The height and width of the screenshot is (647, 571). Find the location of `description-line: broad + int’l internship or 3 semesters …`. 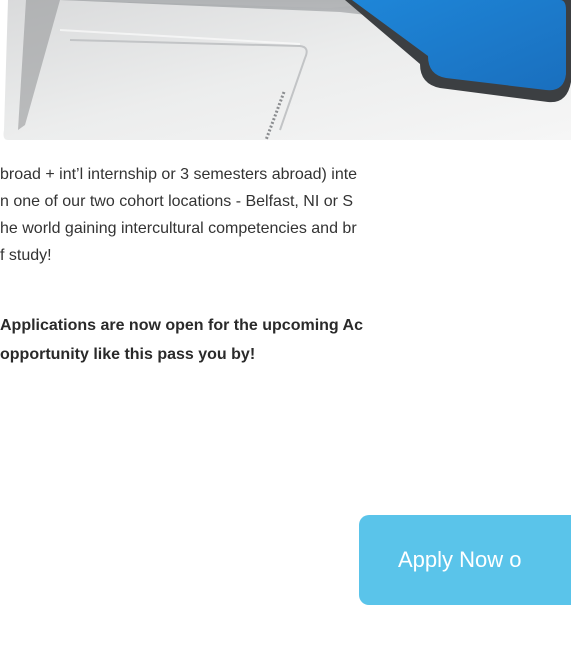

description-line: broad + int’l internship or 3 semesters … is located at coordinates (179, 174).